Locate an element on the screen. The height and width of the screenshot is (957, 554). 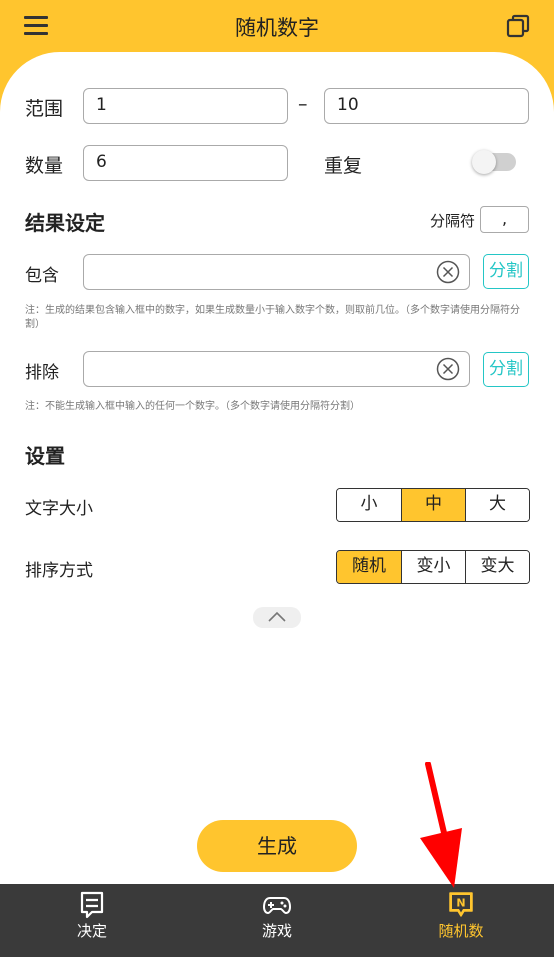
toggle-knob is located at coordinates (484, 162).